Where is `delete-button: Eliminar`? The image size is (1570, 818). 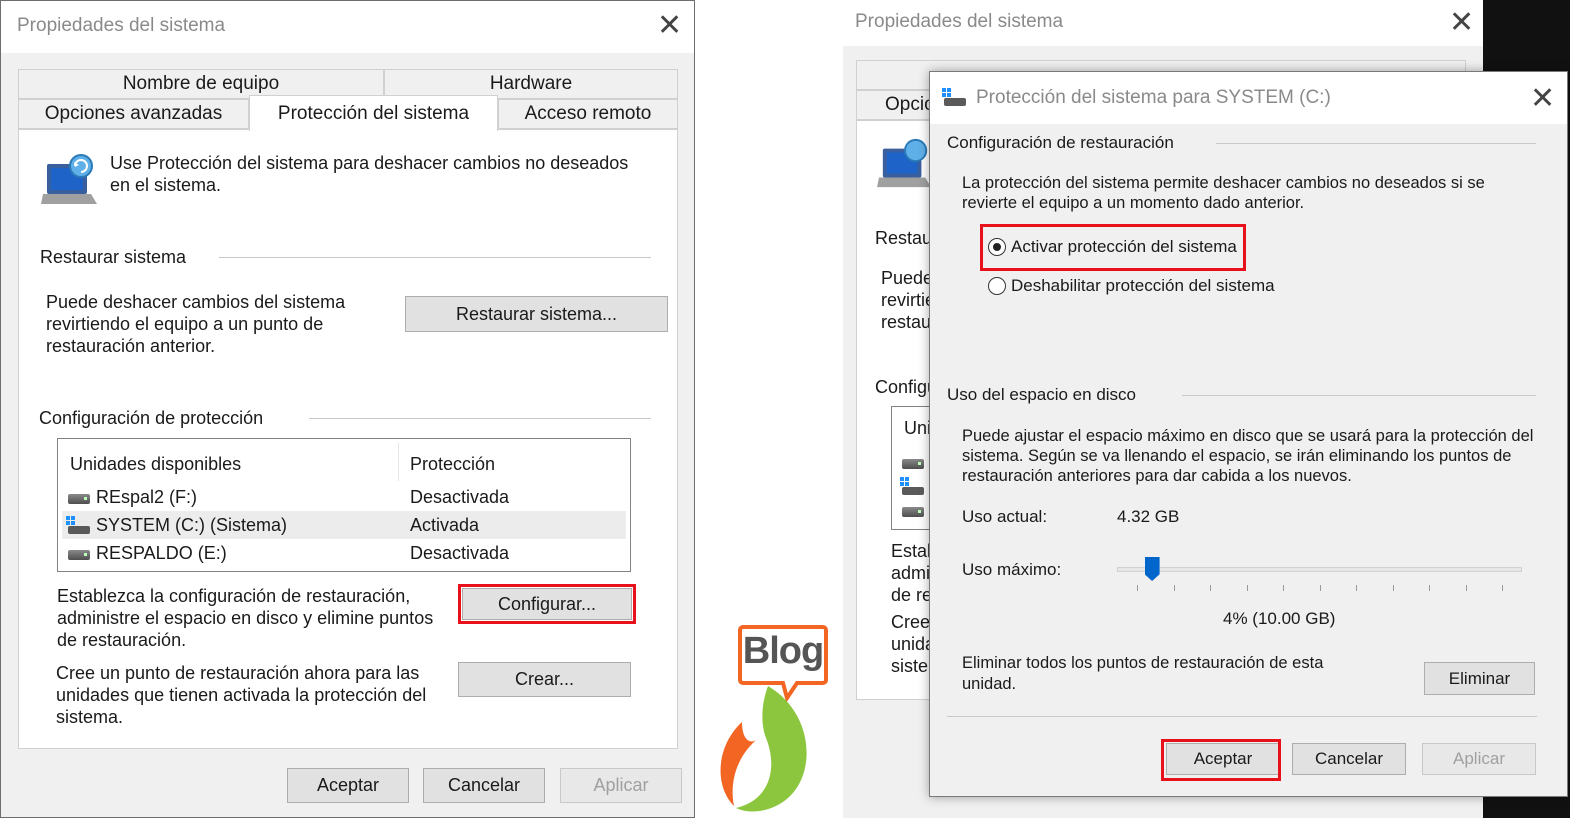 delete-button: Eliminar is located at coordinates (1479, 678).